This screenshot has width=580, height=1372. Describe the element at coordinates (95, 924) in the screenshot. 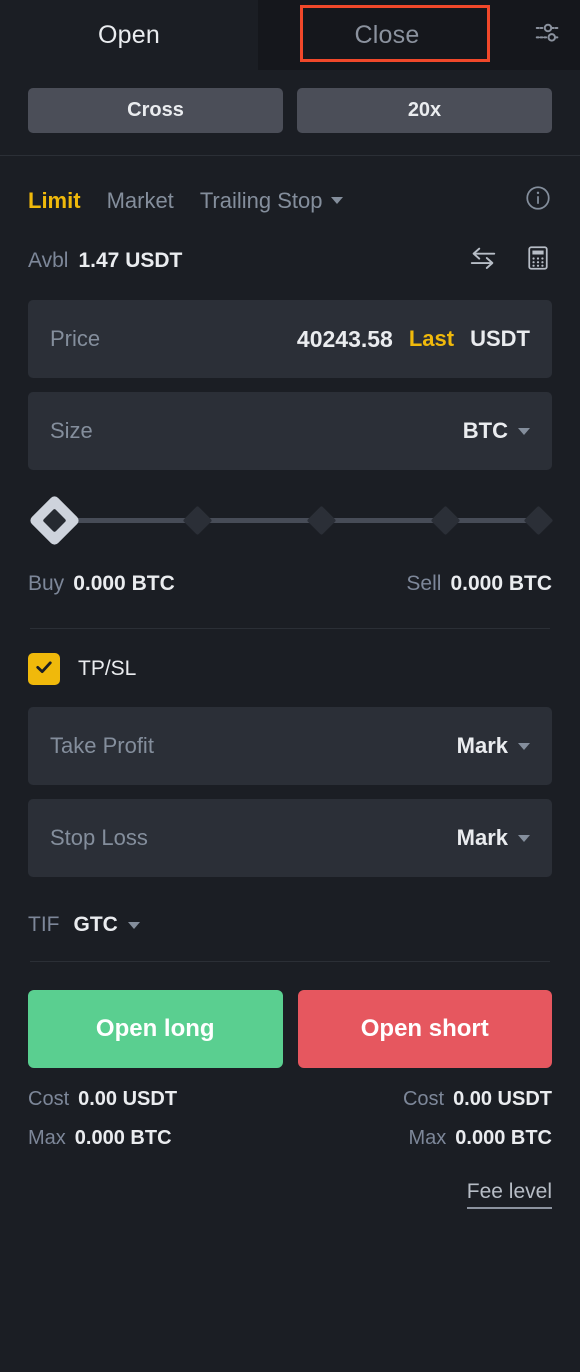

I see `tif-value-label: GTC` at that location.